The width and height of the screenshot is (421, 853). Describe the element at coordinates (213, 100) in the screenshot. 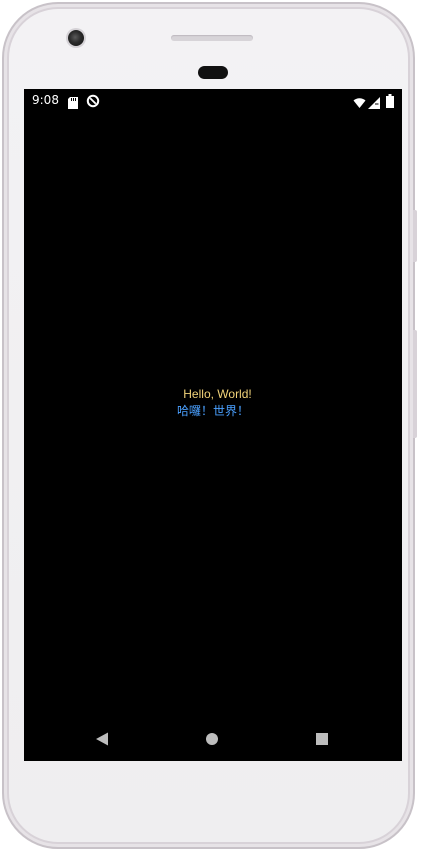

I see `status-bar: 9:08` at that location.